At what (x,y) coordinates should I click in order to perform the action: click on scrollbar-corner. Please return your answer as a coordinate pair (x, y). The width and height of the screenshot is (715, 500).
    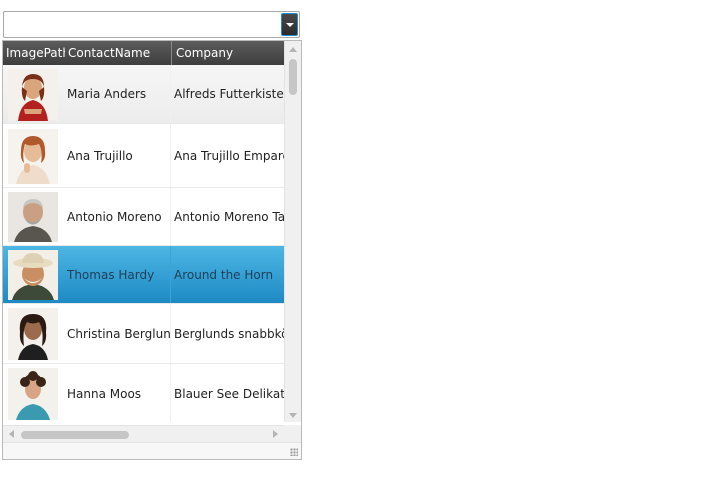
    Looking at the image, I should click on (292, 433).